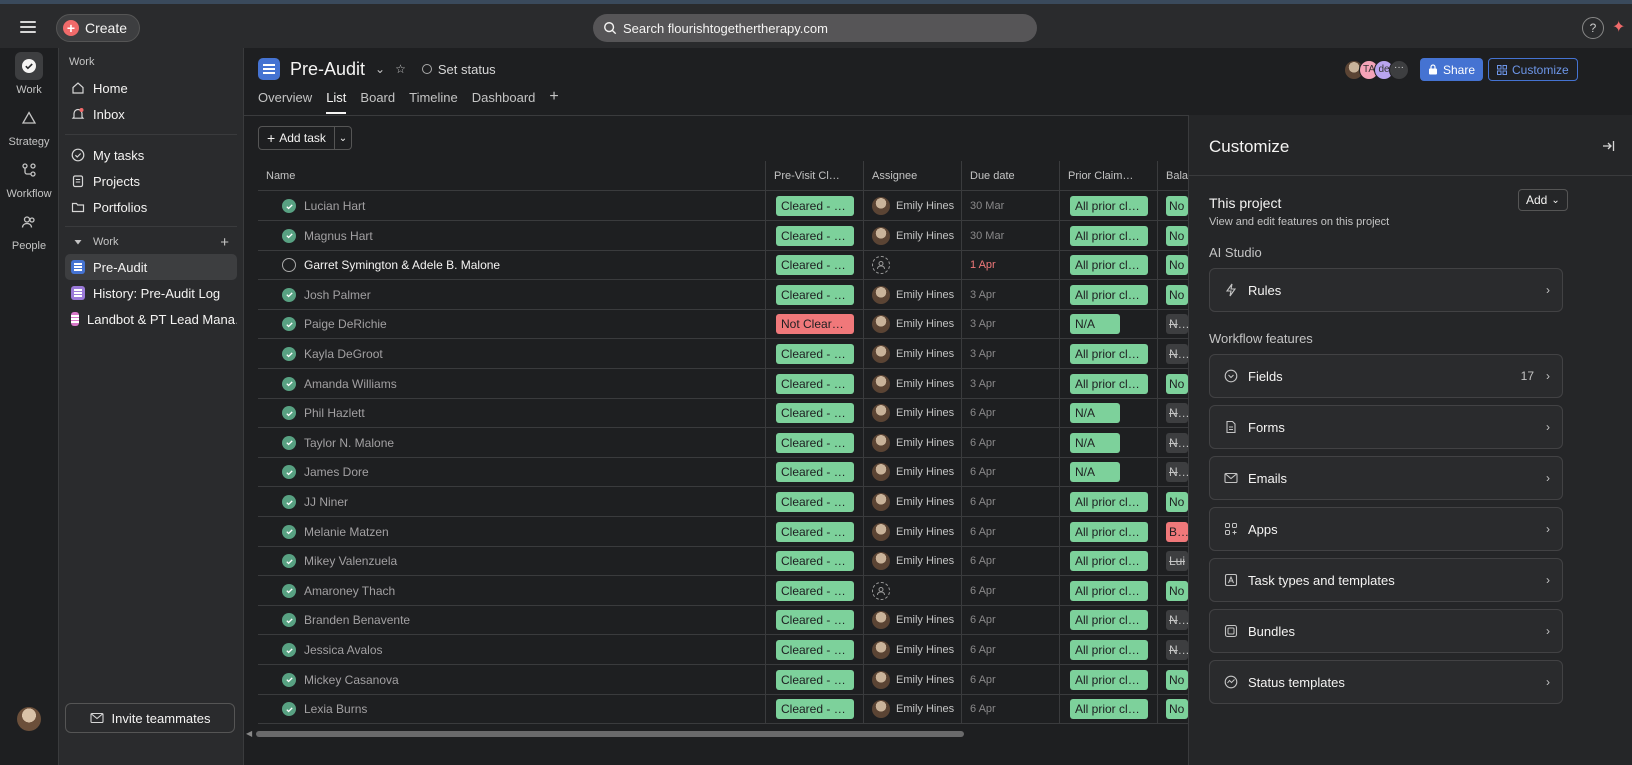 The width and height of the screenshot is (1632, 765). What do you see at coordinates (512, 472) in the screenshot?
I see `name-cell: James Dore` at bounding box center [512, 472].